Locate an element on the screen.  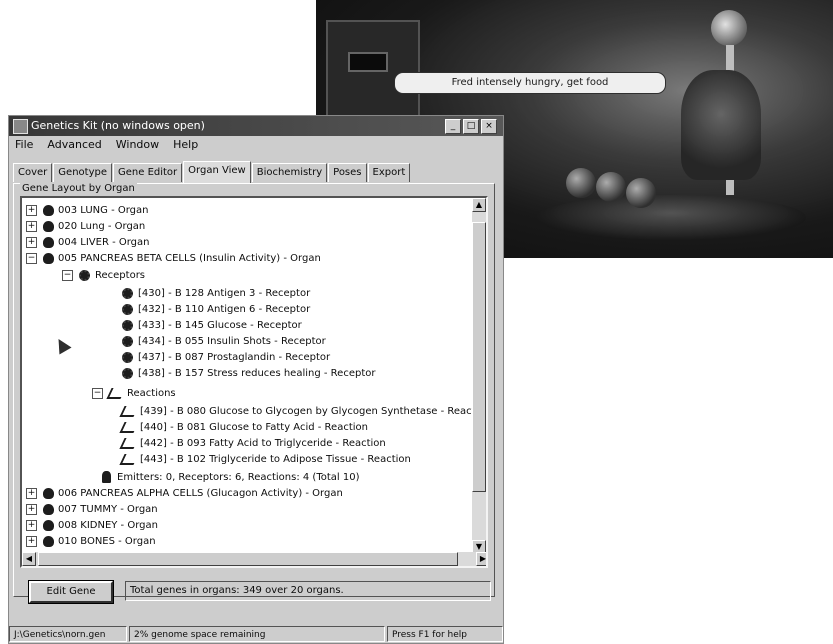
tree-item: [437] - B 087 Prostaglandin - Receptor is located at coordinates (226, 358).